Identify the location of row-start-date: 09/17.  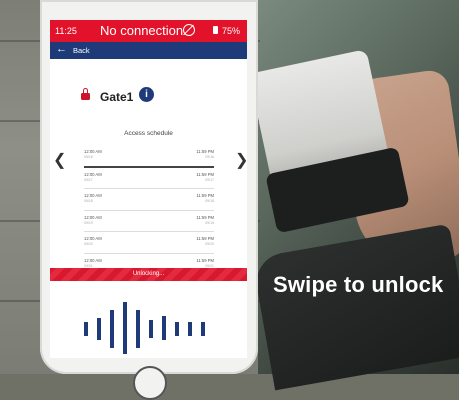
(88, 179).